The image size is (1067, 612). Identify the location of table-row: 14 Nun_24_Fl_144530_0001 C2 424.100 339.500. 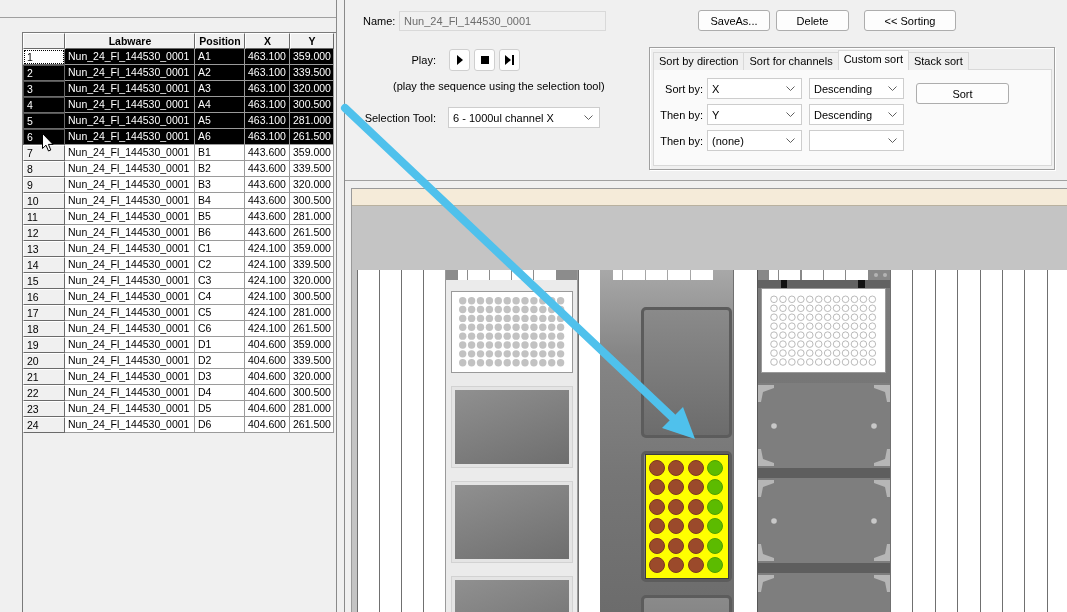
(178, 265).